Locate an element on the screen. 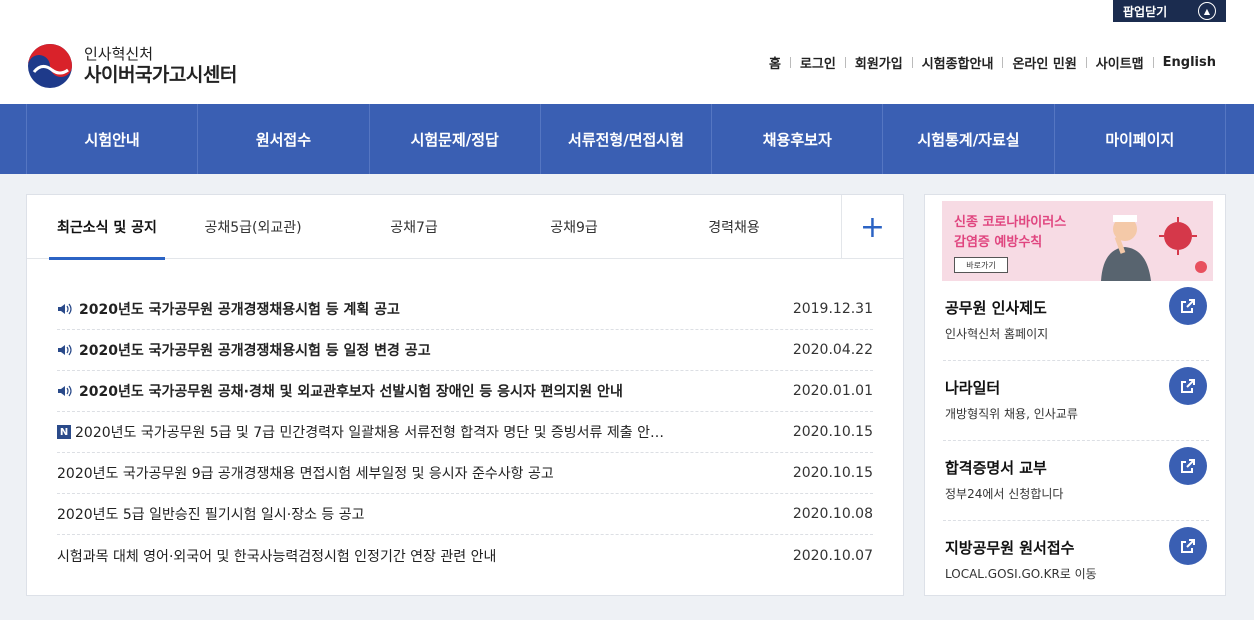  link-certificate: 합격증명서 교부 정부24에서 신청합니다 is located at coordinates (1076, 481).